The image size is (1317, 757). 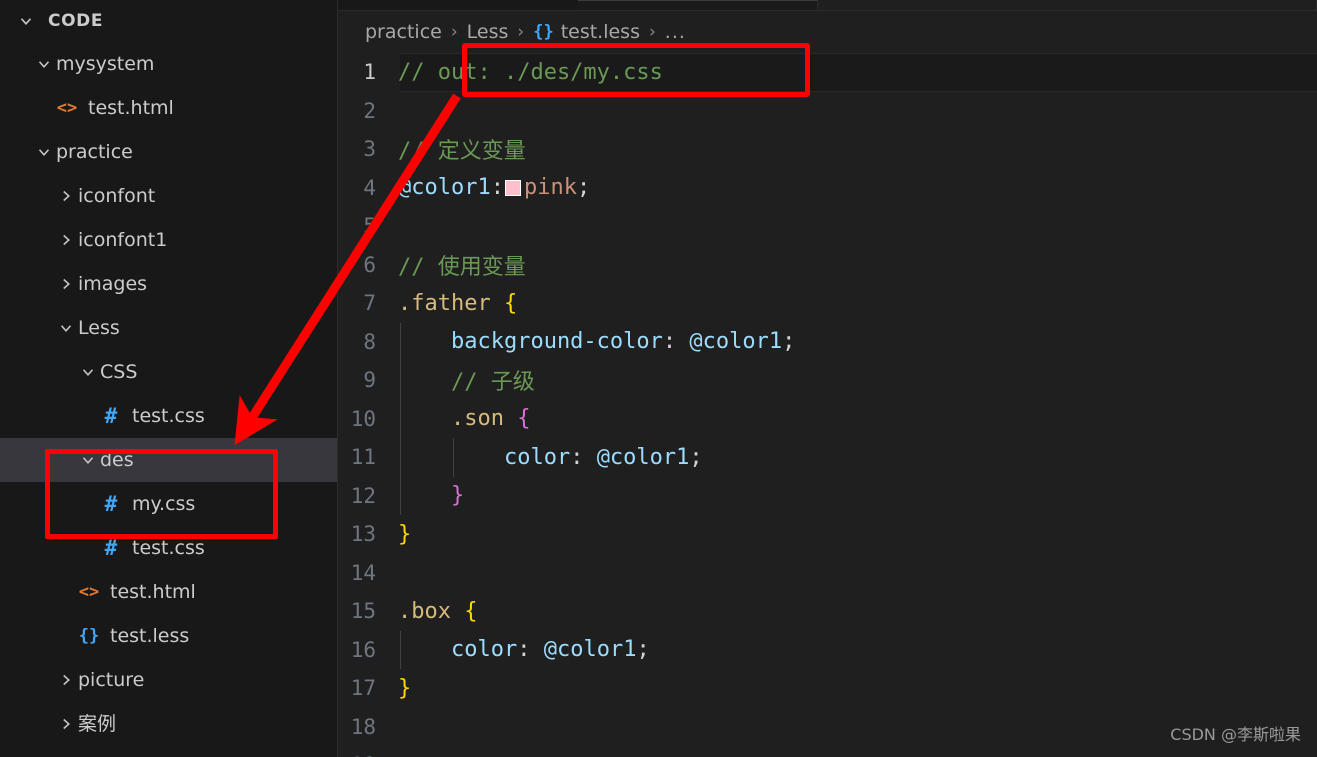 I want to click on line-number: 18, so click(x=363, y=726).